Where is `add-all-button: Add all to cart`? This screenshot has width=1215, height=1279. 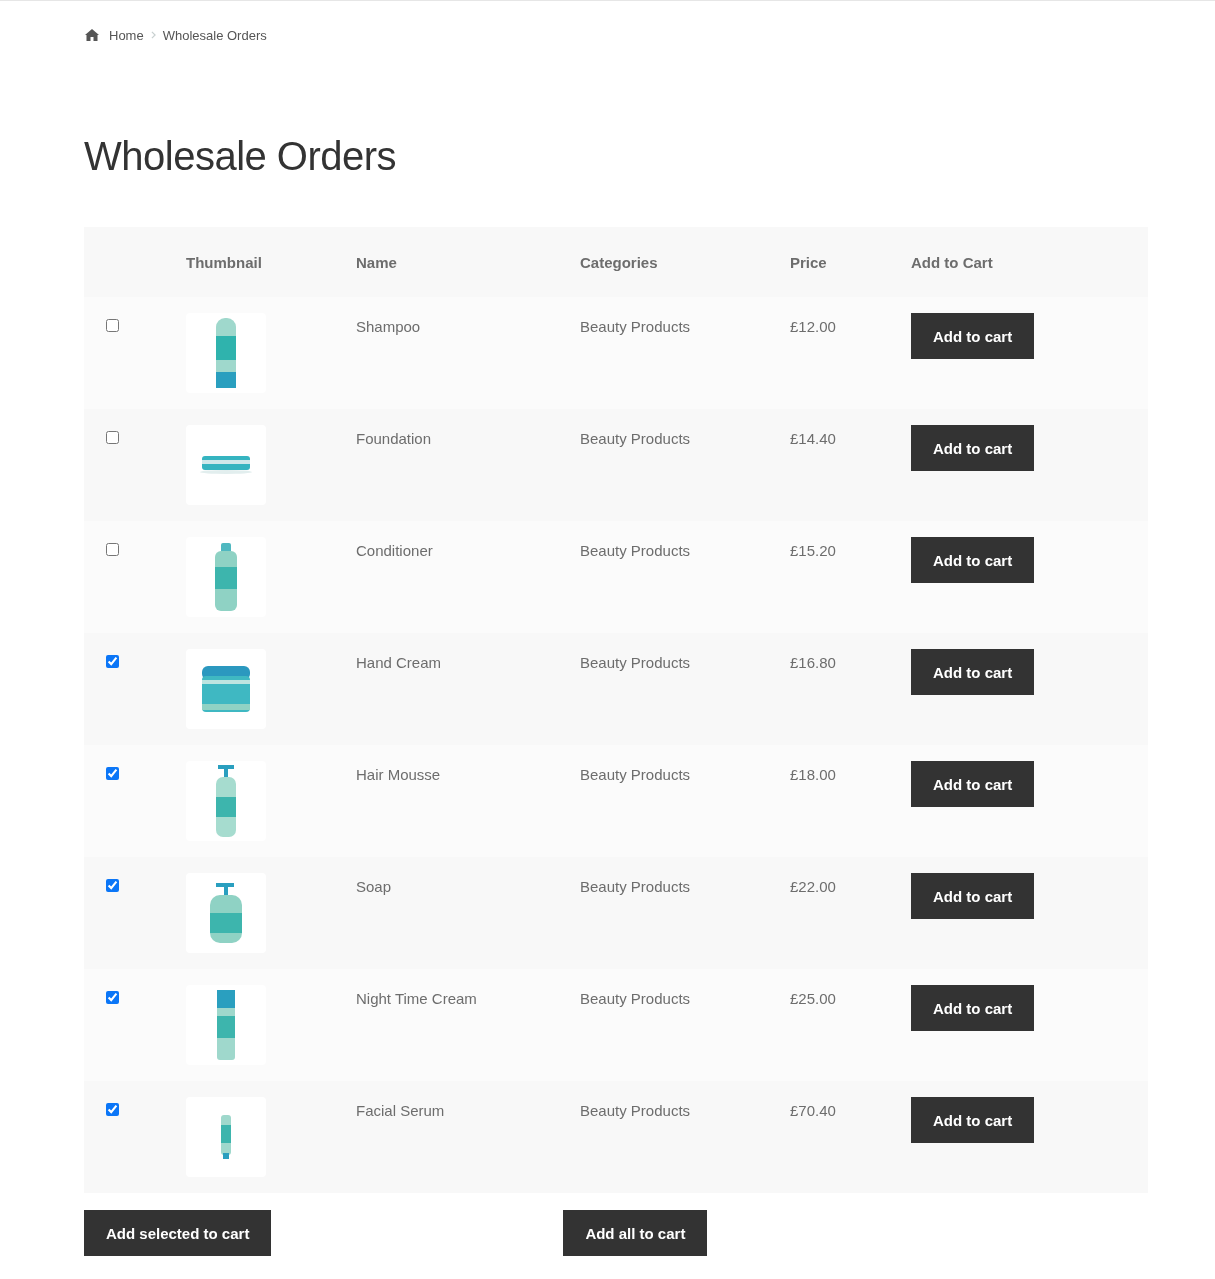
add-all-button: Add all to cart is located at coordinates (635, 1233).